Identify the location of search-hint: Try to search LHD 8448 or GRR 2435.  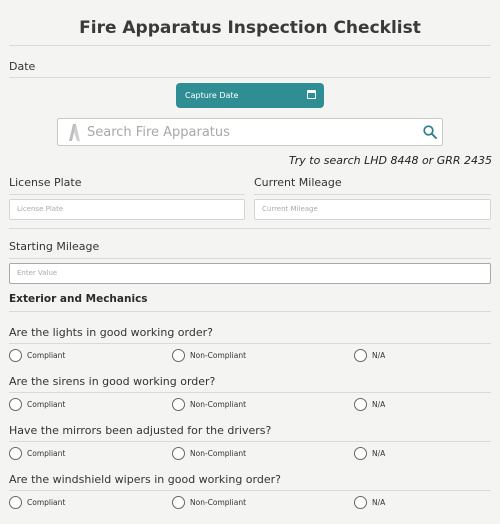
(390, 160).